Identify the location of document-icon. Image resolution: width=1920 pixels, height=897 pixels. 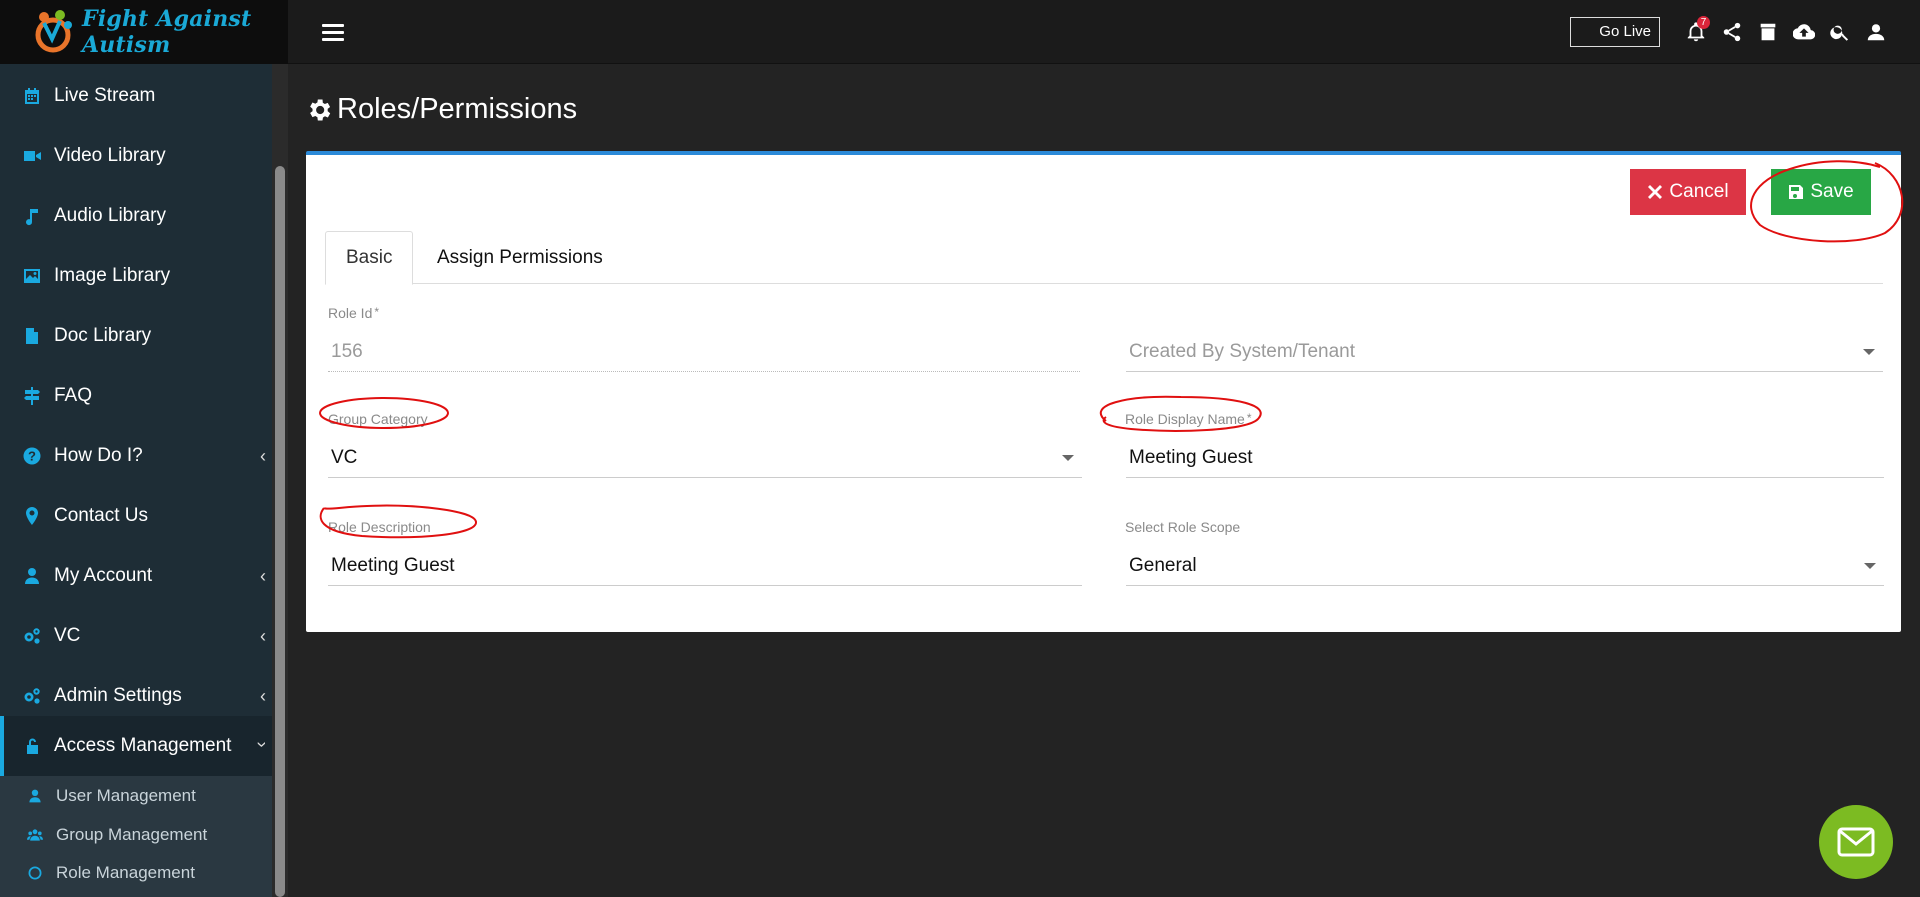
(32, 336).